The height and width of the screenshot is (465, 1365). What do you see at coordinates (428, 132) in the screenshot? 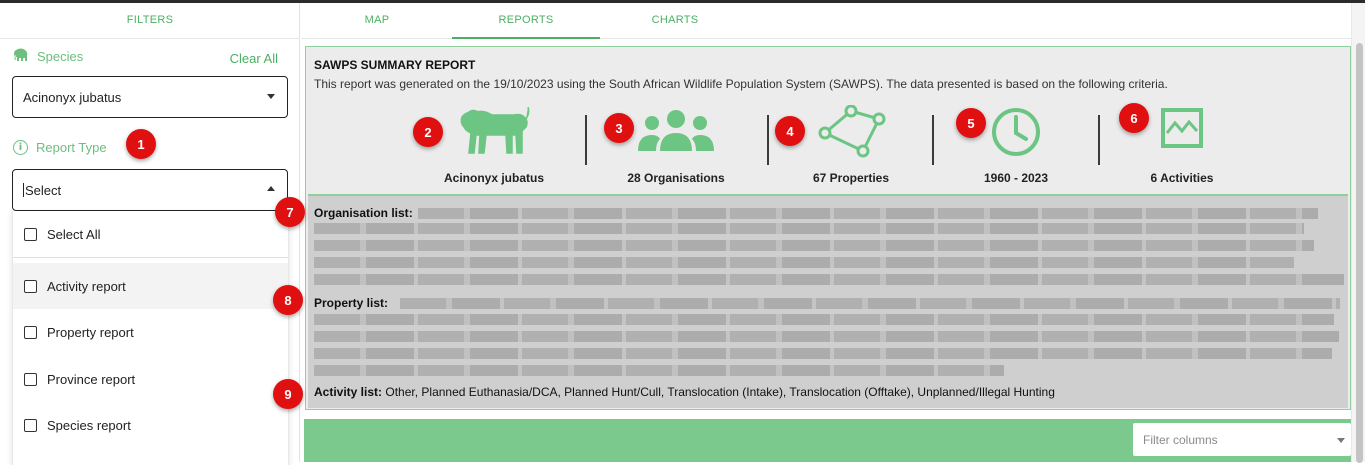
I see `annotation-badge-2: 2` at bounding box center [428, 132].